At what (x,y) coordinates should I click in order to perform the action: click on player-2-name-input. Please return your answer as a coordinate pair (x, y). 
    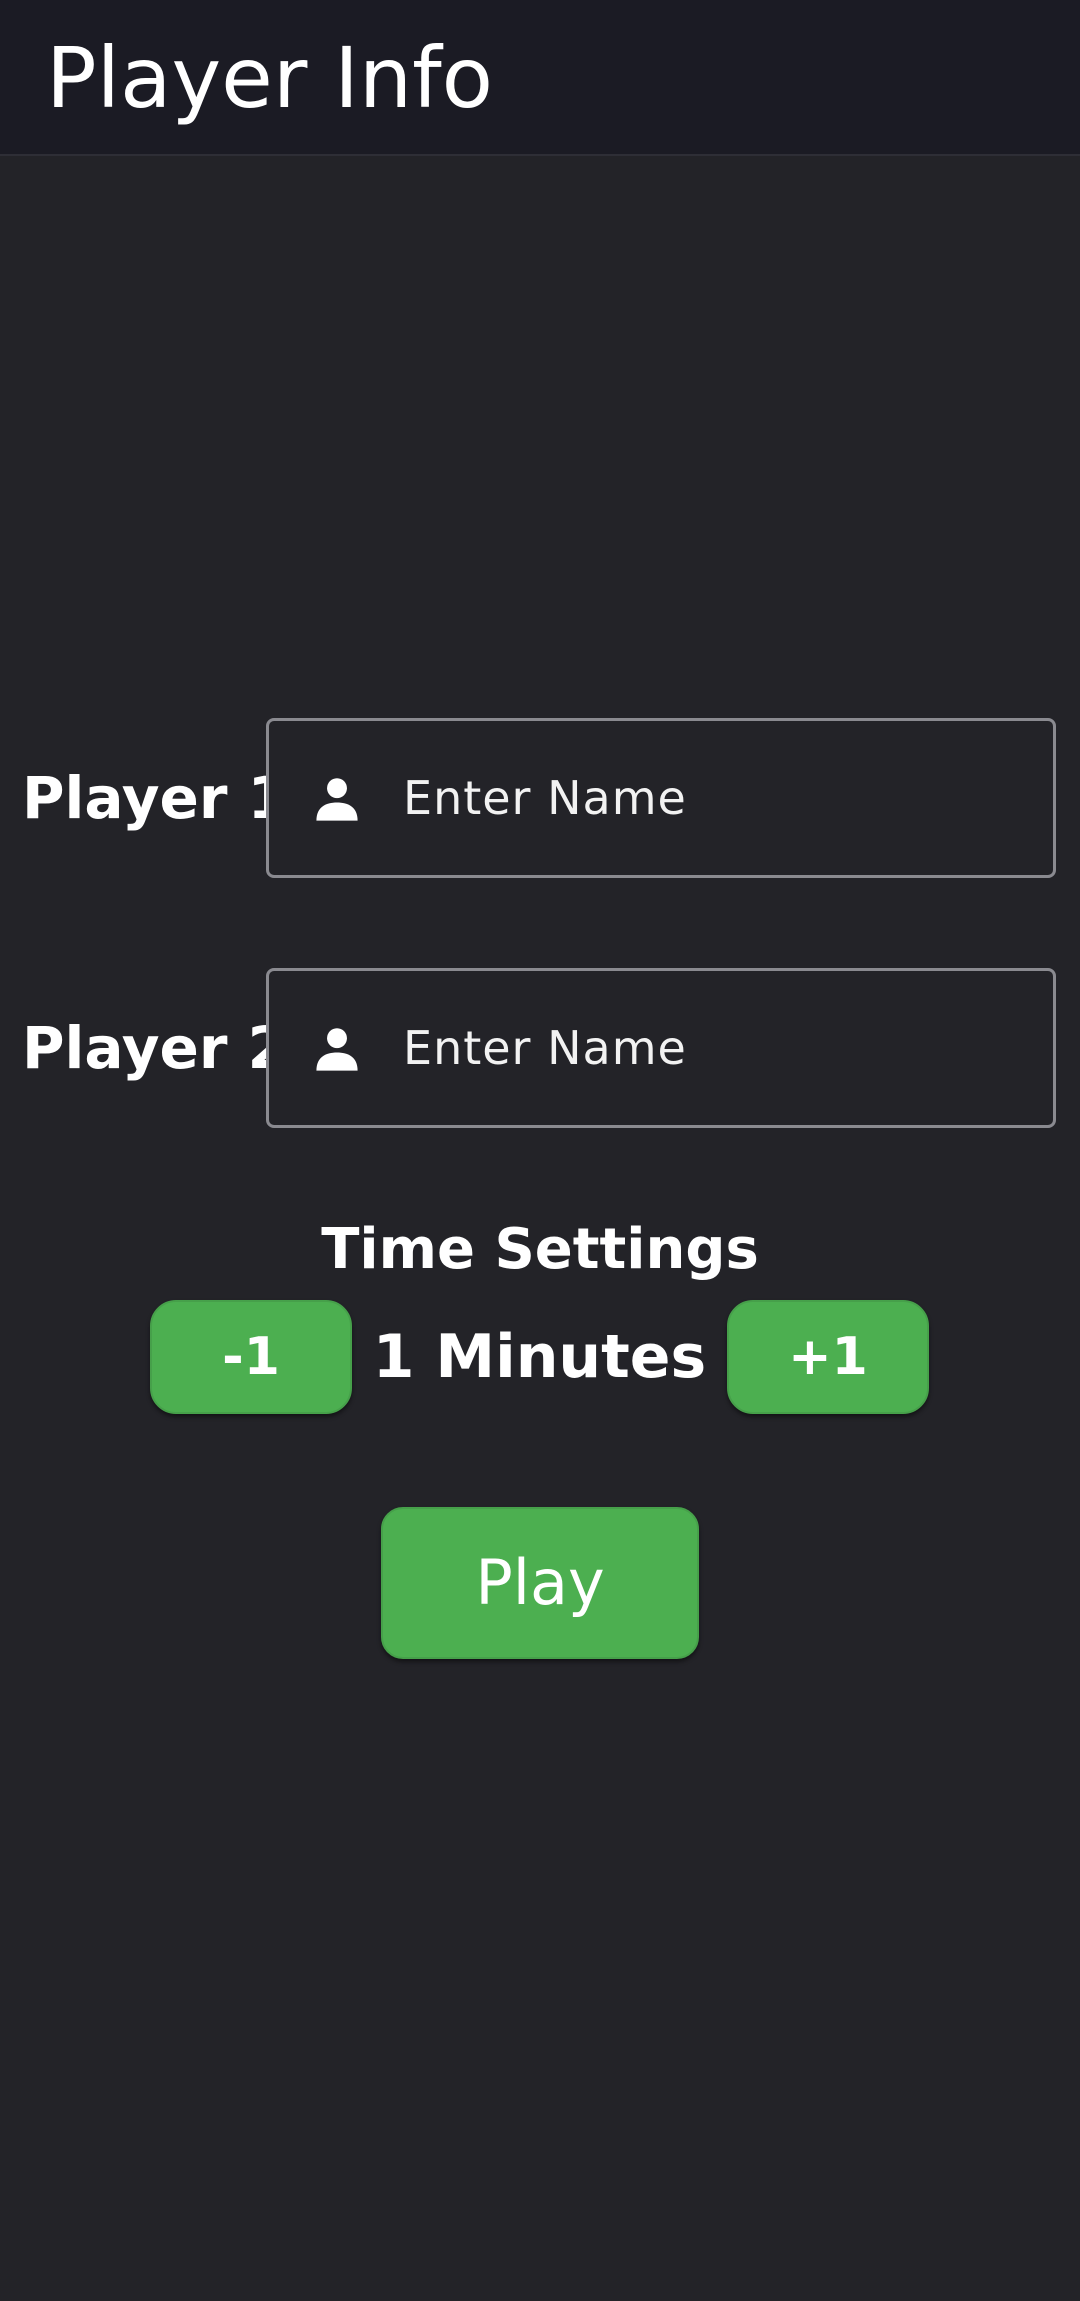
    Looking at the image, I should click on (718, 1048).